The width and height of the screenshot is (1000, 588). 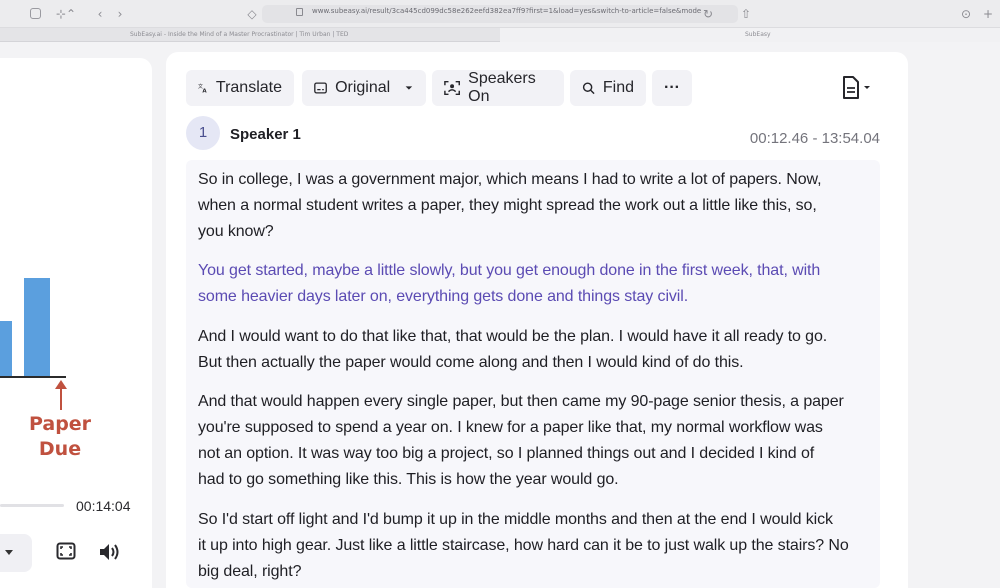 What do you see at coordinates (588, 88) in the screenshot?
I see `search-icon` at bounding box center [588, 88].